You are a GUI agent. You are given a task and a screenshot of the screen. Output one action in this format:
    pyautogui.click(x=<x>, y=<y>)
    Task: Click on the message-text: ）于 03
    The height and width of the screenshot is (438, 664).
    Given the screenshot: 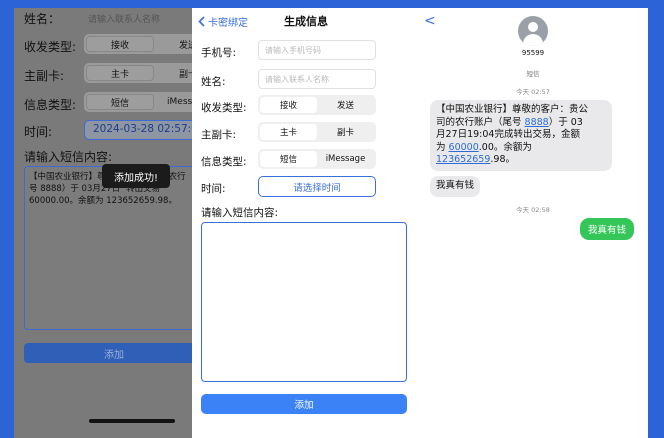 What is the action you would take?
    pyautogui.click(x=565, y=122)
    